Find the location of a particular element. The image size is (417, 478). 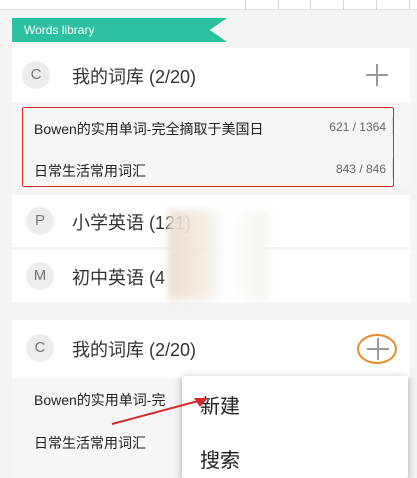

middle-english-title: 初中英语 (4 is located at coordinates (119, 278).